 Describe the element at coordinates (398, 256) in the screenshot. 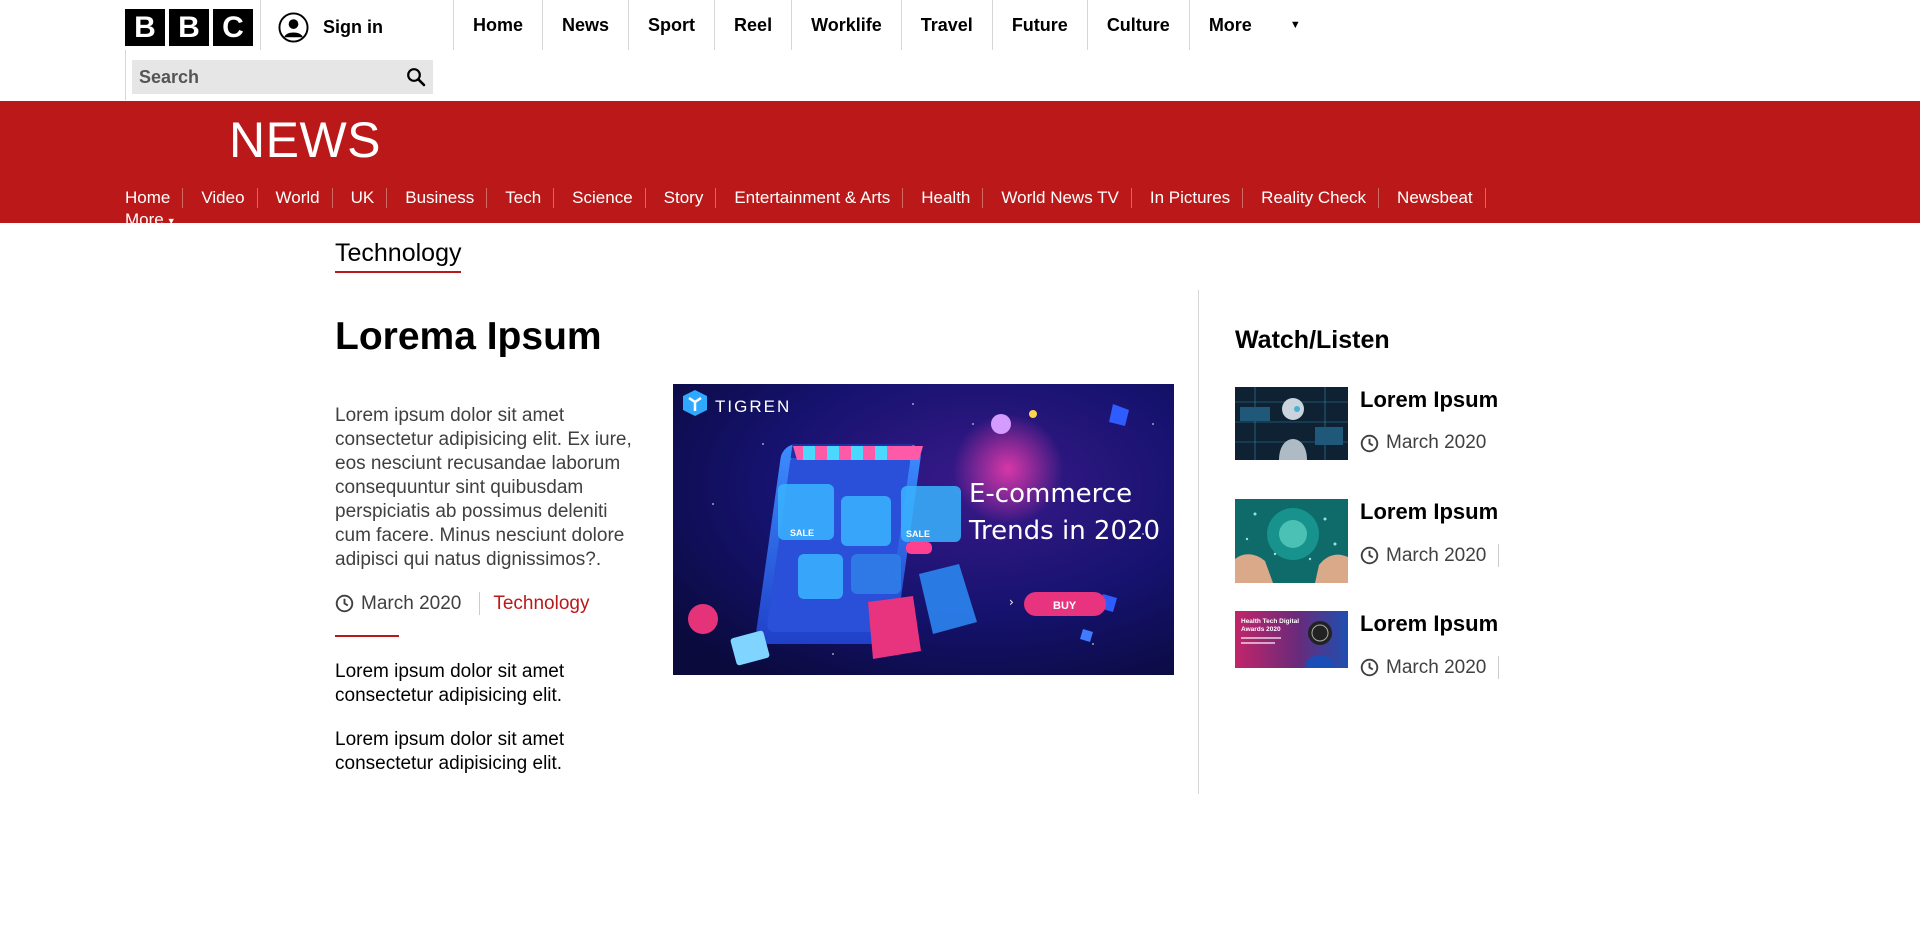

I see `section-heading: Technology` at that location.